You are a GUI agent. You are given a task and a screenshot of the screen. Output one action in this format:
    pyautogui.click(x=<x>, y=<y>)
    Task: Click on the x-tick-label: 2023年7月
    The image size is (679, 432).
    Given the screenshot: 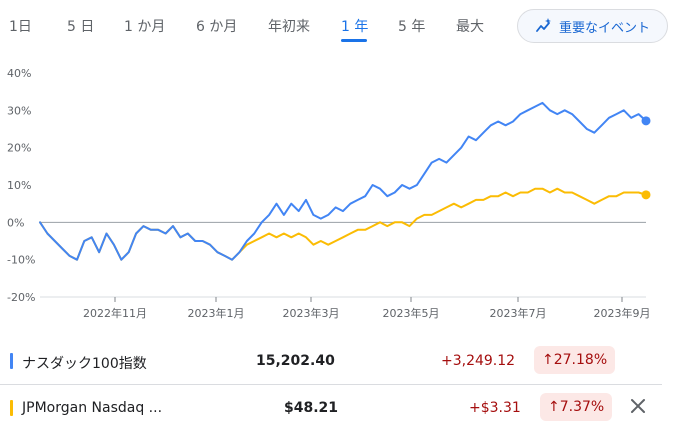 What is the action you would take?
    pyautogui.click(x=518, y=313)
    